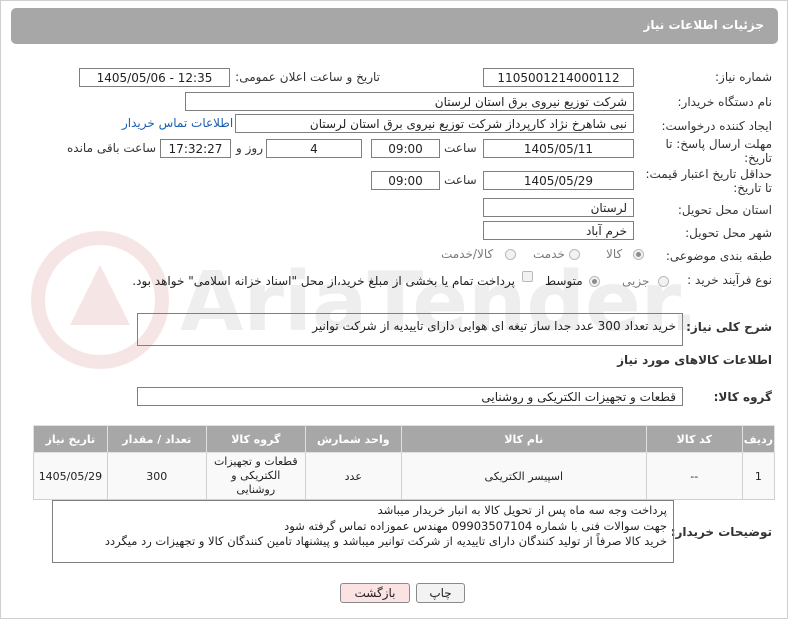 The width and height of the screenshot is (788, 619). I want to click on cell-qty: 300, so click(156, 476).